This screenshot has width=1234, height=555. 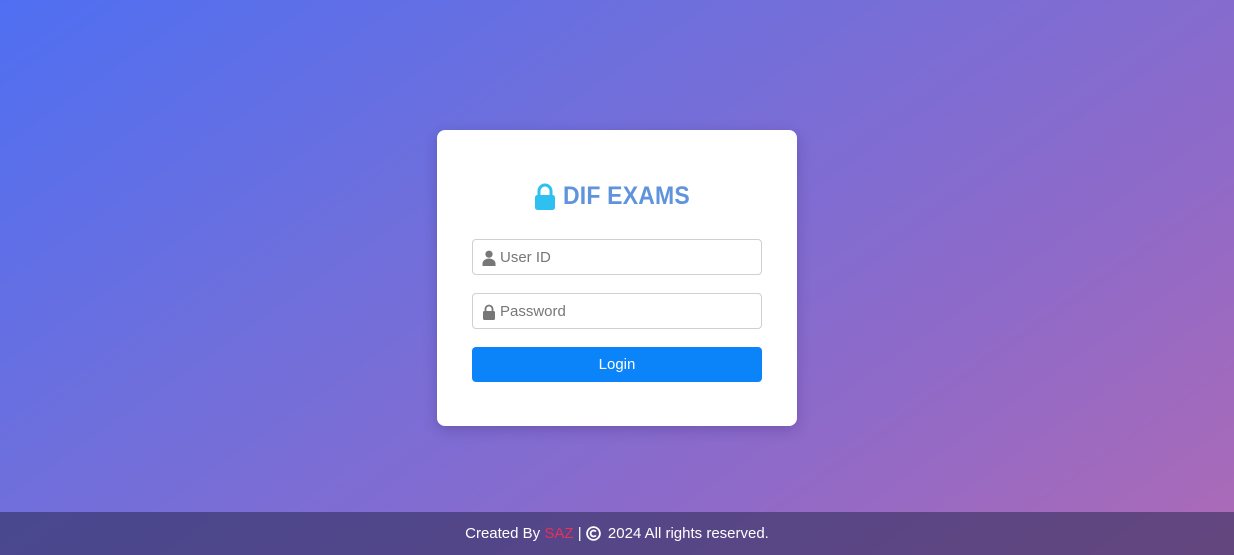 What do you see at coordinates (626, 196) in the screenshot?
I see `brand-title: DIF EXAMS` at bounding box center [626, 196].